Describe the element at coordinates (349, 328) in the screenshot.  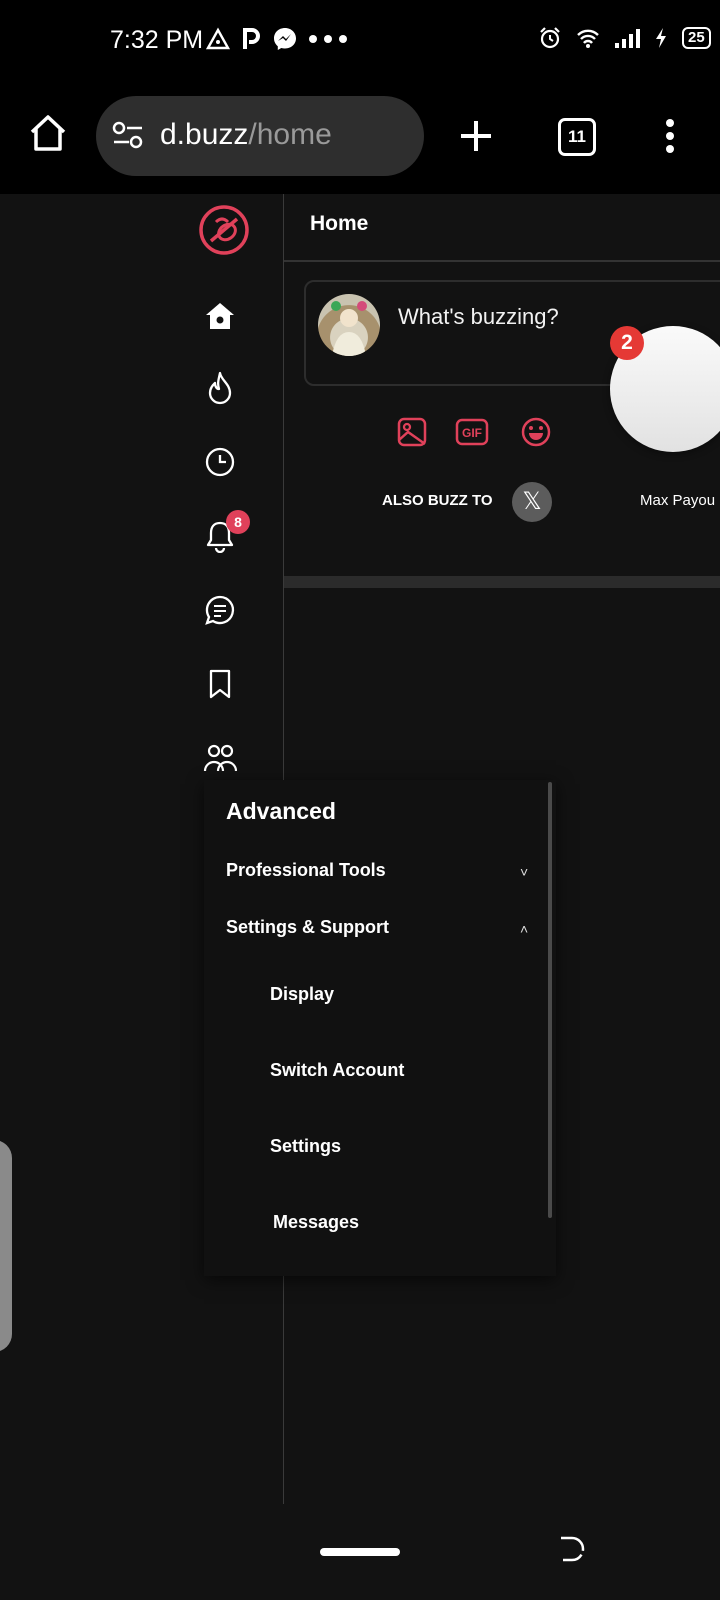
I see `avatar-photo` at that location.